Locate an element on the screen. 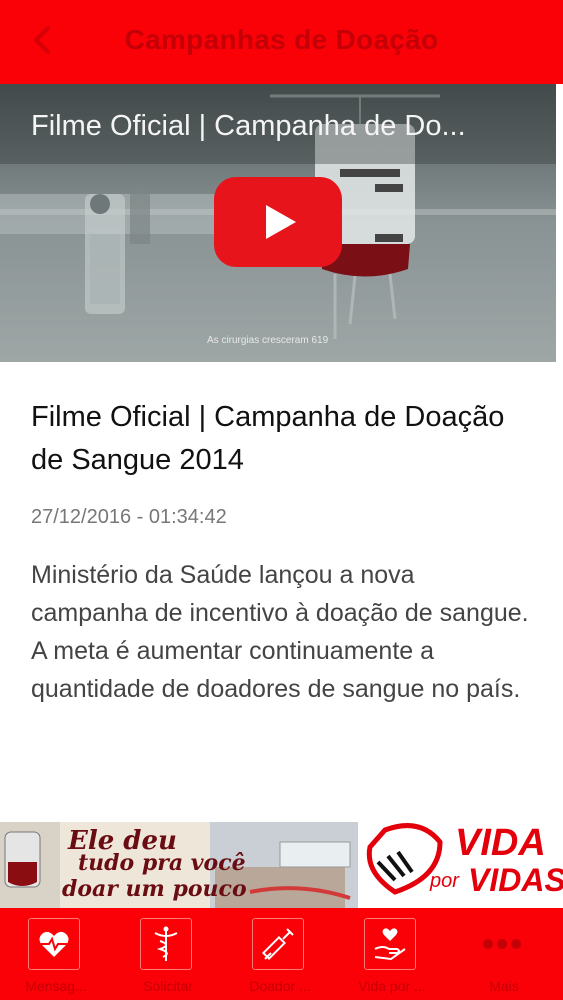  banner-slogan-3: doar um pouco is located at coordinates (154, 889).